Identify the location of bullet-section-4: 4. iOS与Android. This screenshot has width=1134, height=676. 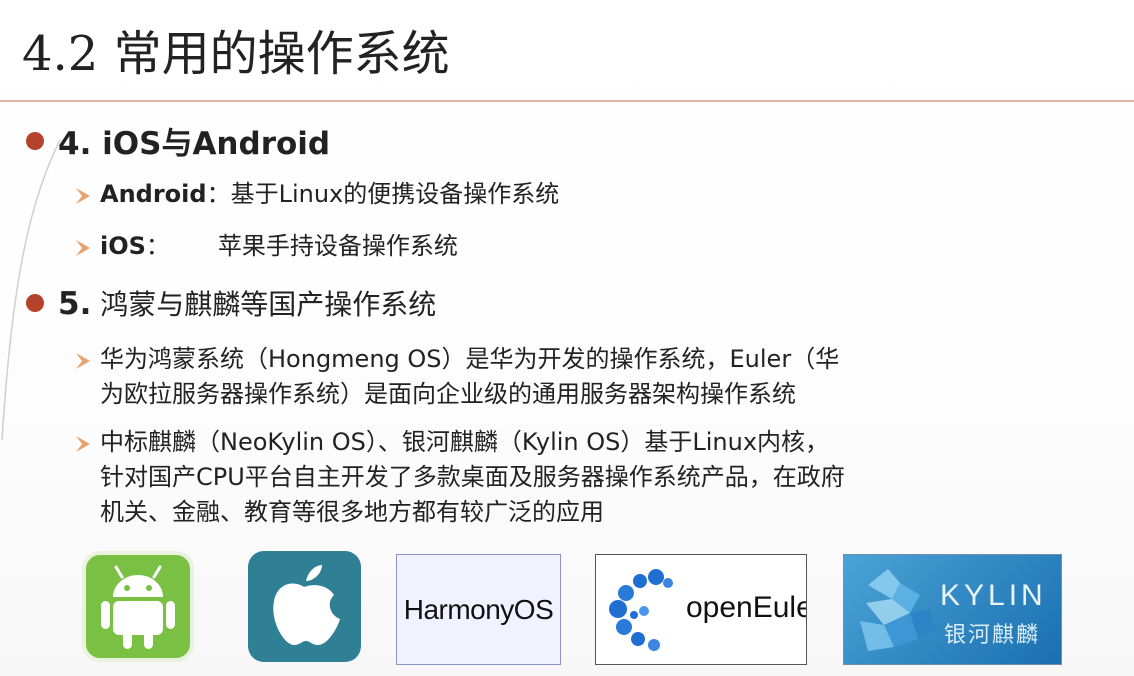
(178, 140).